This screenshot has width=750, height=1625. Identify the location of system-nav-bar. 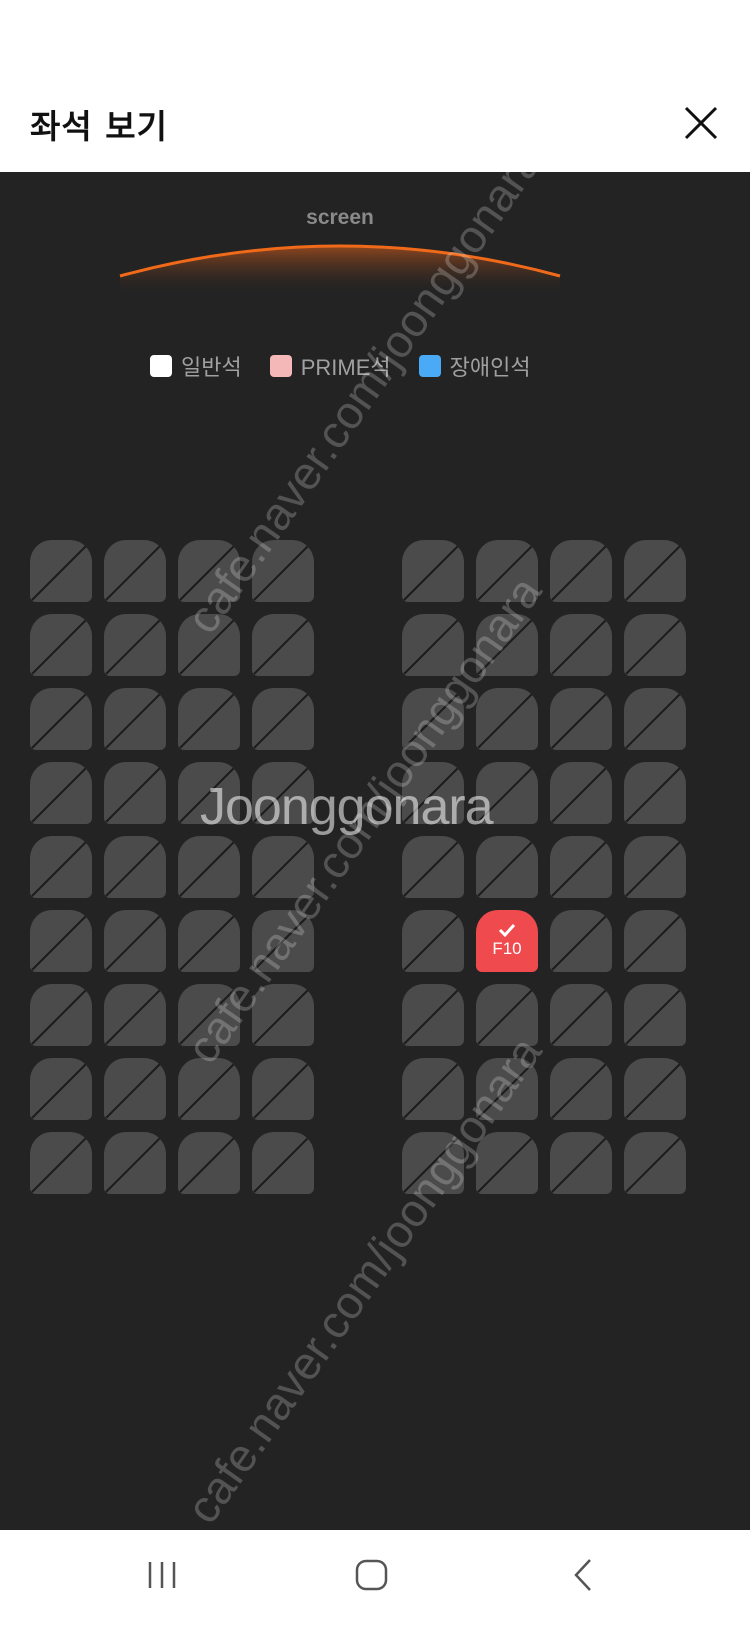
(375, 1577).